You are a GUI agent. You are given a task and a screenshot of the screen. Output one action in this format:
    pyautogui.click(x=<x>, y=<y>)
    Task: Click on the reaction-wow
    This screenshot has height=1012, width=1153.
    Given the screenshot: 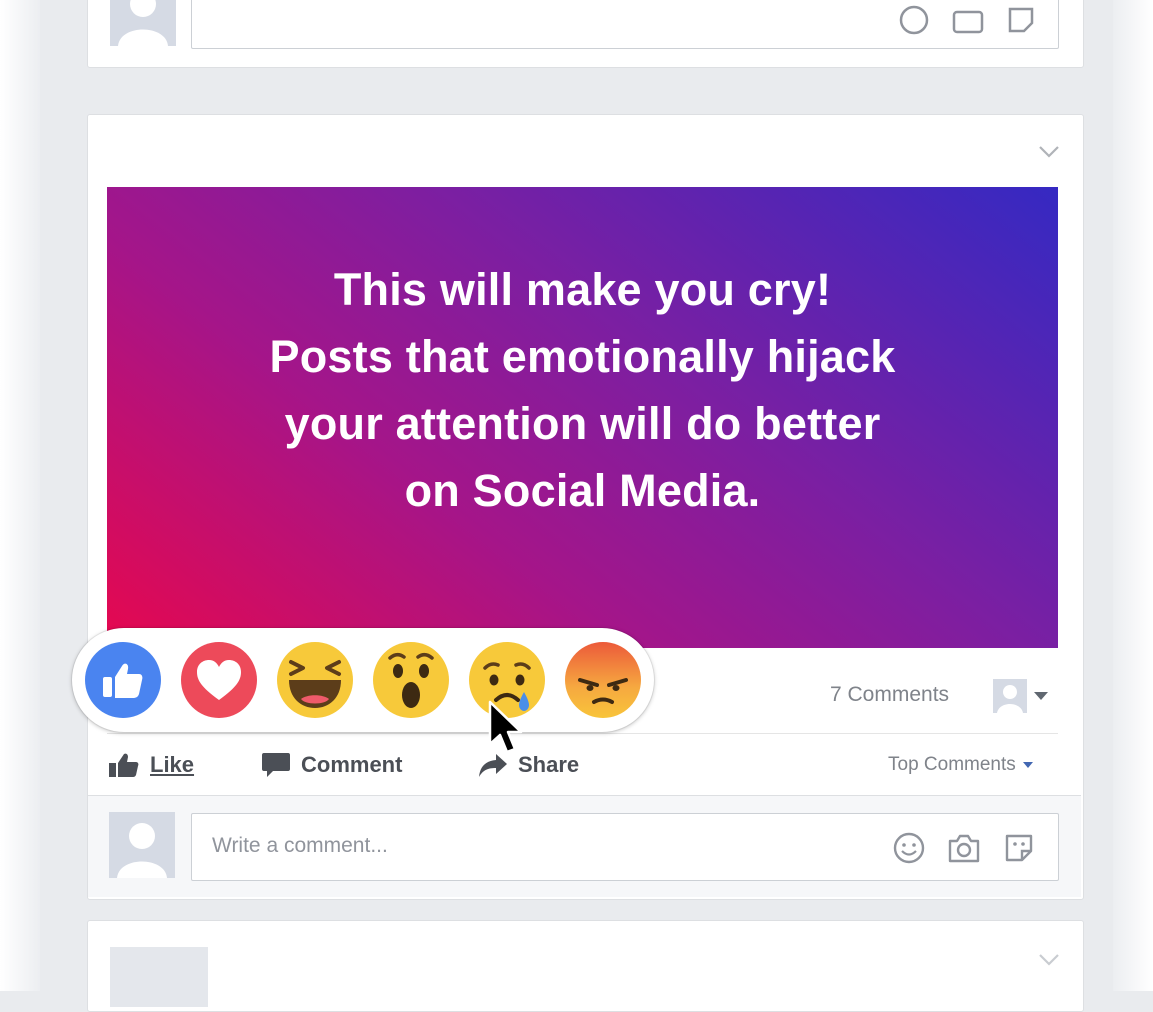 What is the action you would take?
    pyautogui.click(x=411, y=680)
    